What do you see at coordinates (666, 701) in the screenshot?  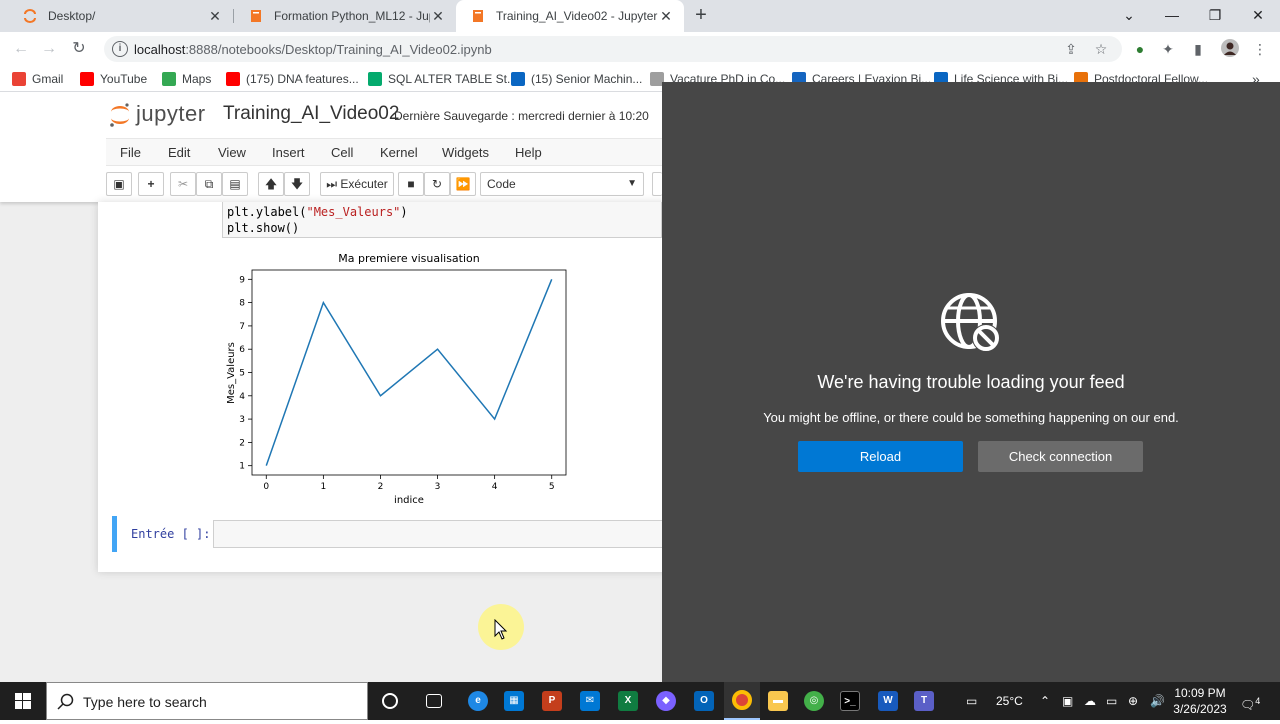 I see `copilot-icon: ◆` at bounding box center [666, 701].